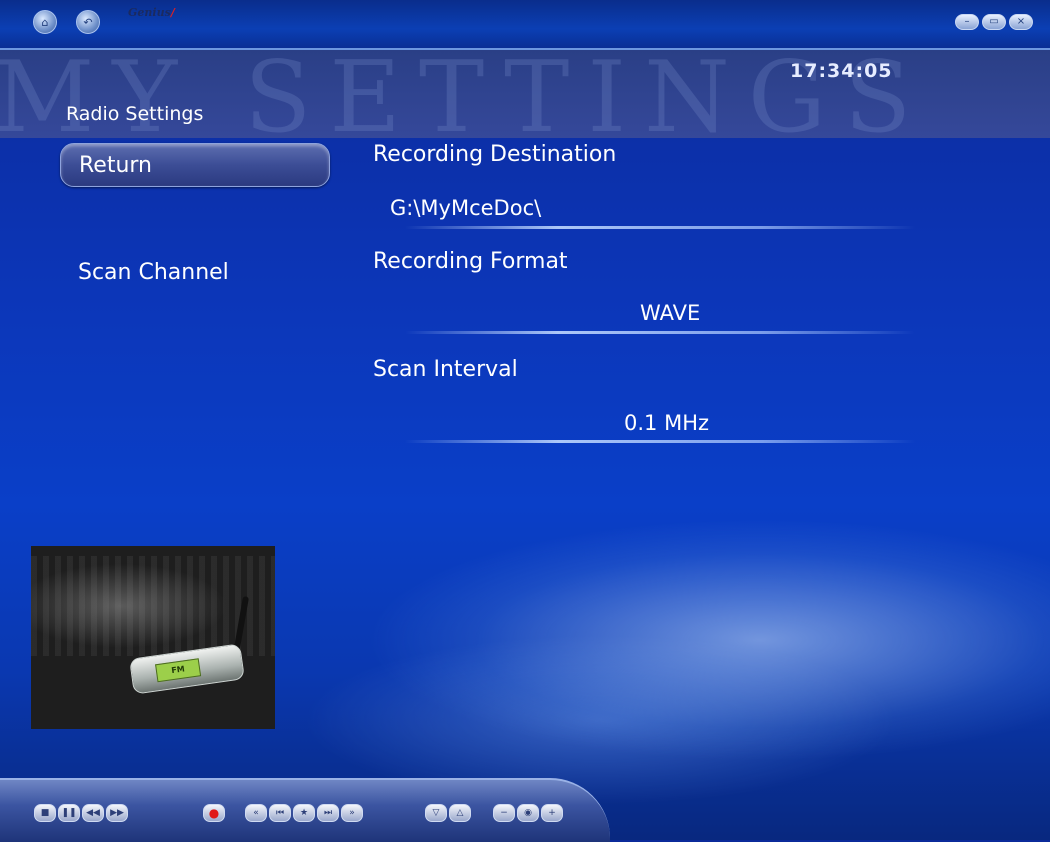  Describe the element at coordinates (214, 813) in the screenshot. I see `record-icon: ●` at that location.